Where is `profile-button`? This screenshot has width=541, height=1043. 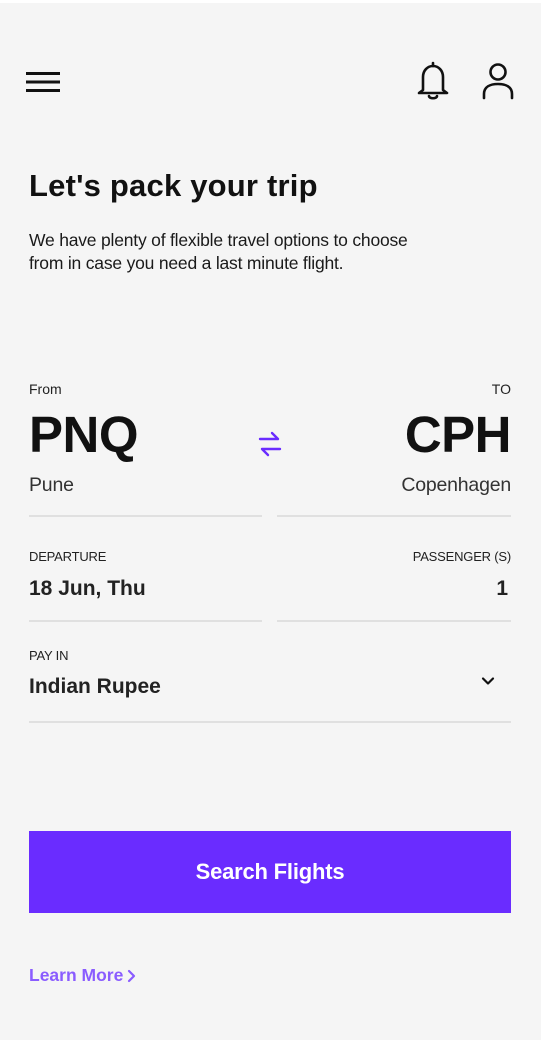 profile-button is located at coordinates (498, 81).